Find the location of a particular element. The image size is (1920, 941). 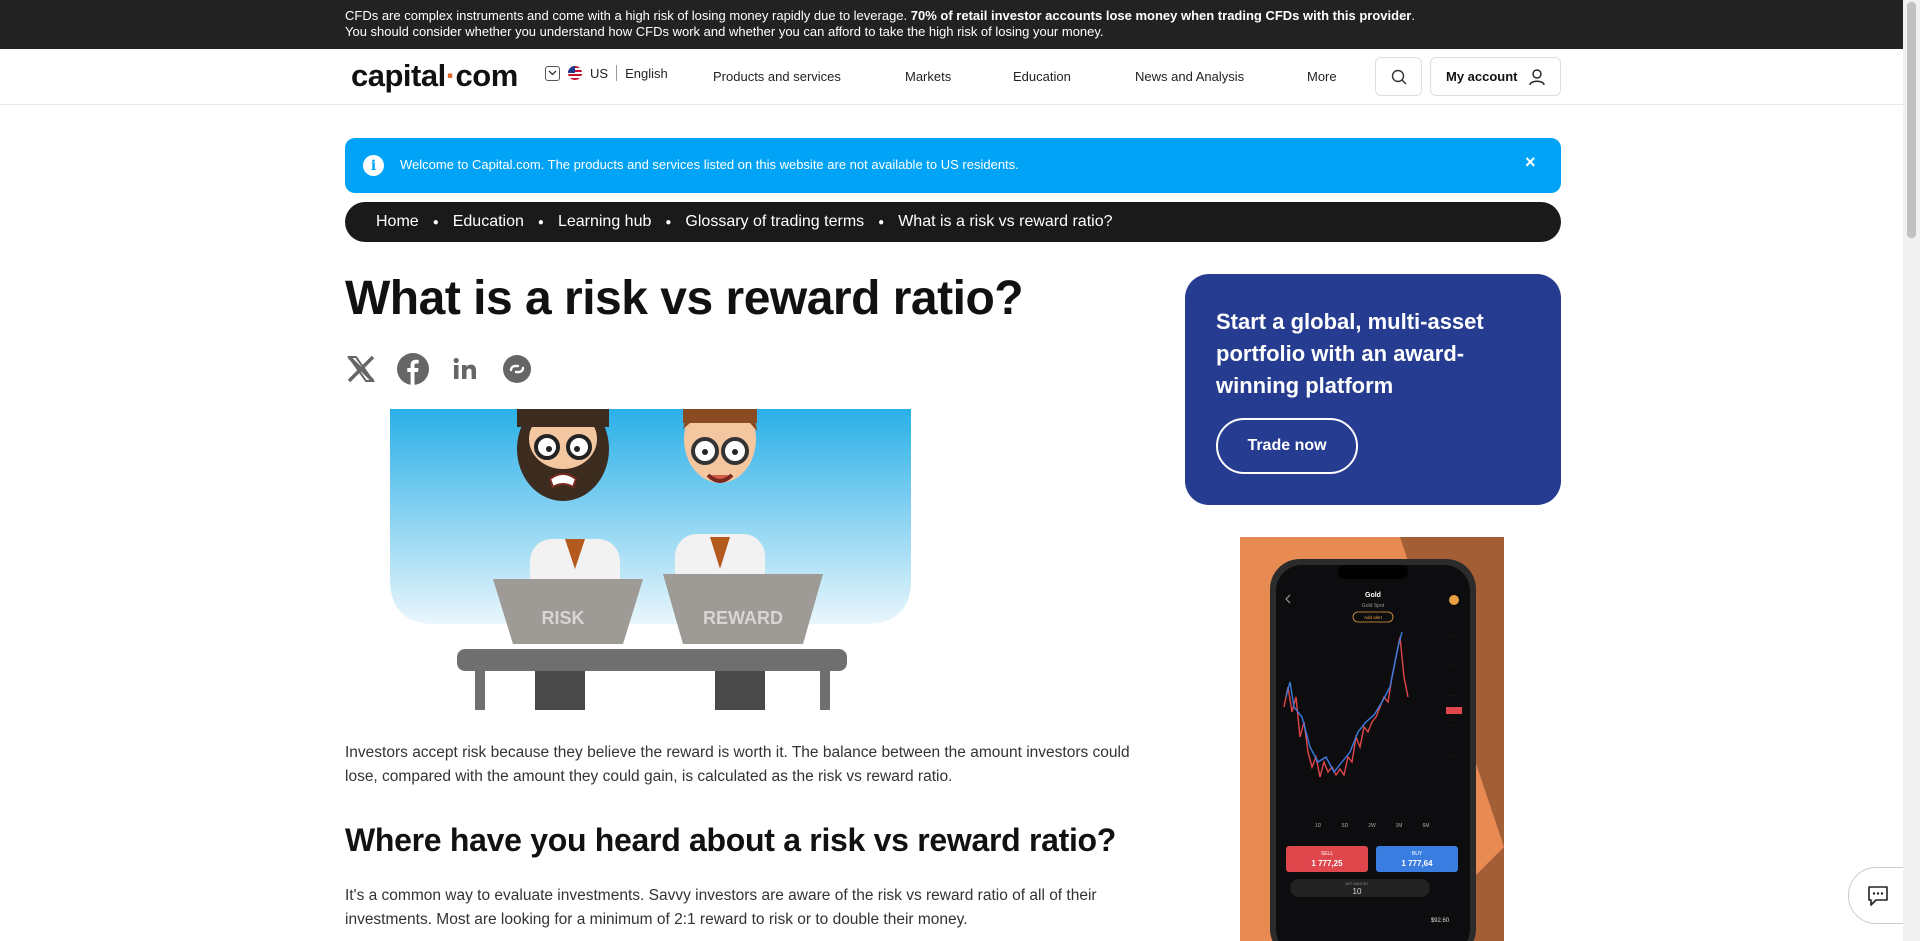

hero-illustration: RISK REWARD is located at coordinates (645, 552).